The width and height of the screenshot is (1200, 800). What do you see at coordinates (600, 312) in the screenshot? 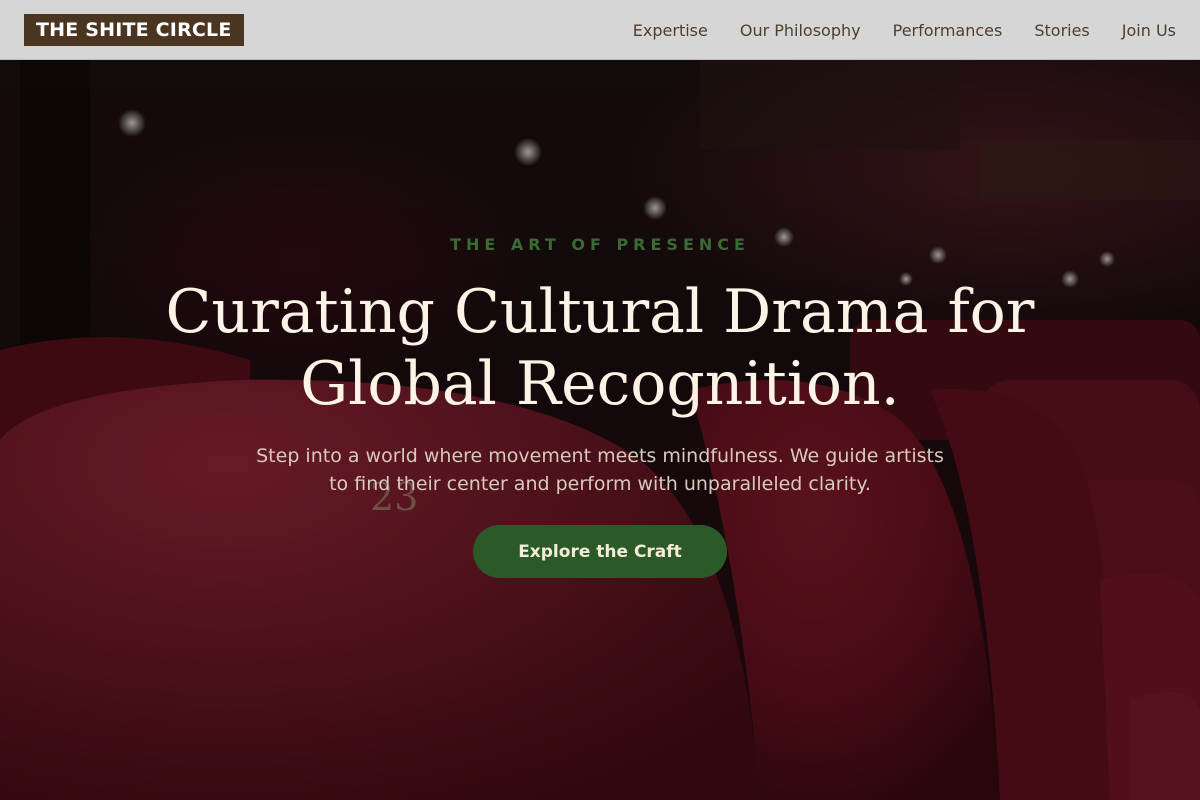
I see `hero-headline-line-1: Curating Cultural Drama for` at bounding box center [600, 312].